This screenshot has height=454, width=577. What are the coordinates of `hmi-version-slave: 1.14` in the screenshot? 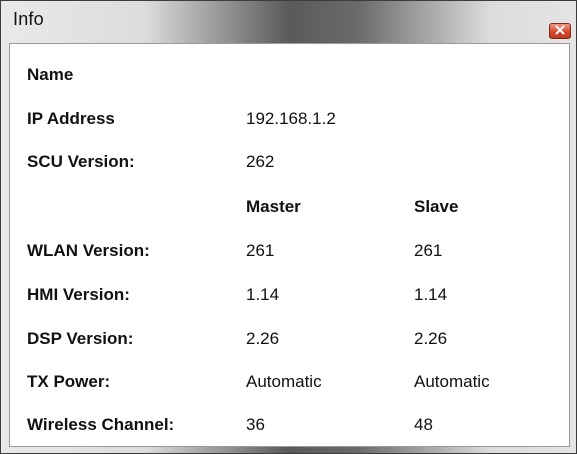 It's located at (431, 294).